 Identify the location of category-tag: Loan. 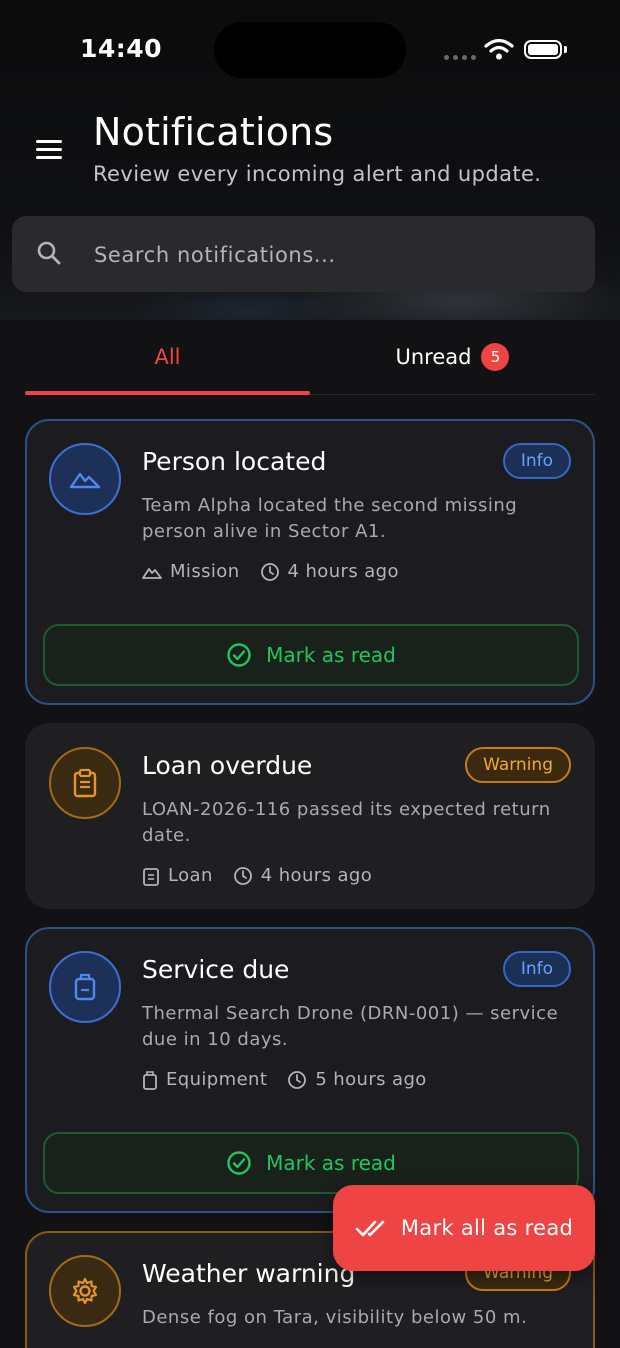
(177, 875).